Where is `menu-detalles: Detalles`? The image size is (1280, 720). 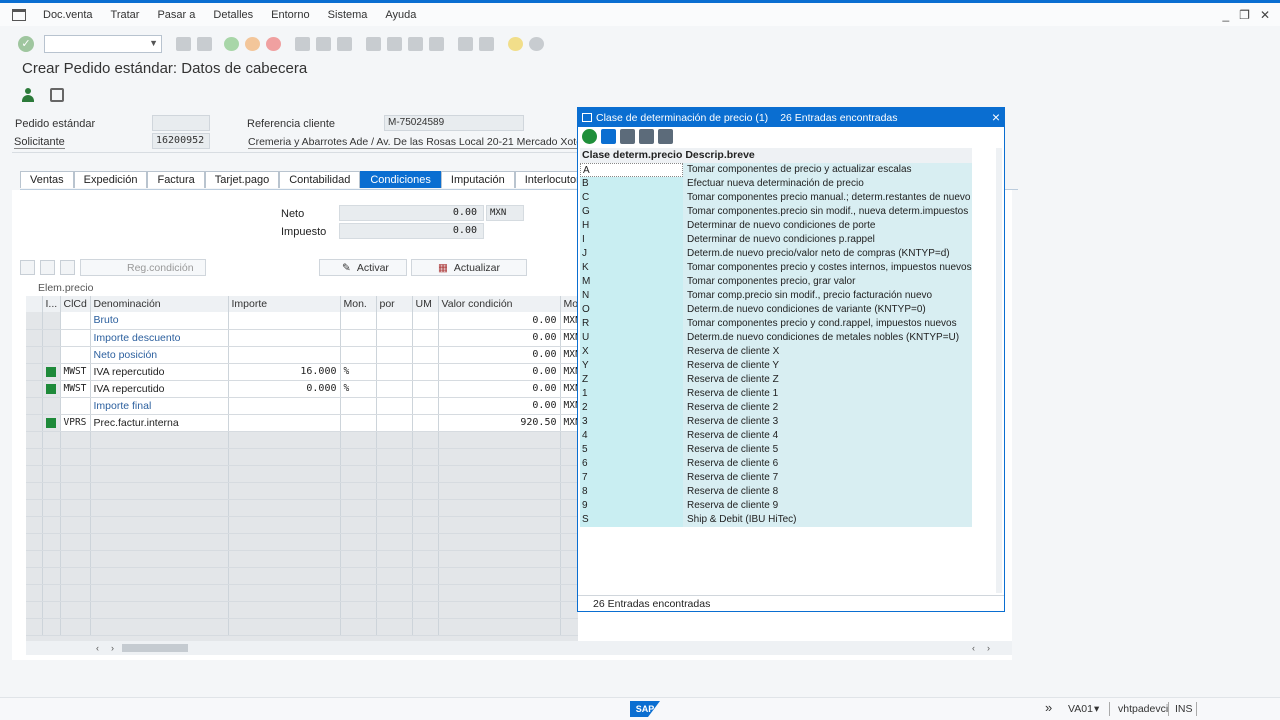
menu-detalles: Detalles is located at coordinates (233, 15).